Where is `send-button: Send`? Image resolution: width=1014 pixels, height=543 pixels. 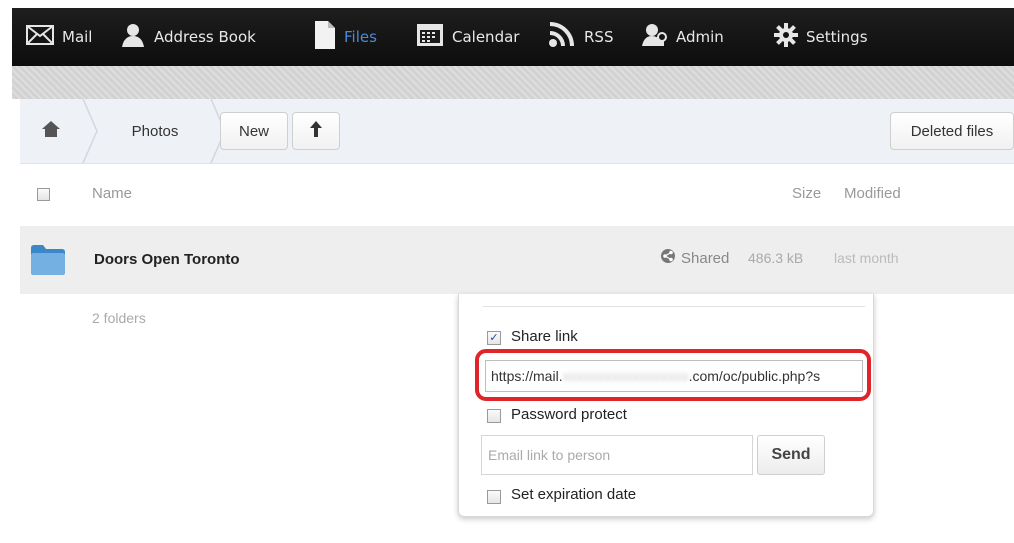 send-button: Send is located at coordinates (791, 455).